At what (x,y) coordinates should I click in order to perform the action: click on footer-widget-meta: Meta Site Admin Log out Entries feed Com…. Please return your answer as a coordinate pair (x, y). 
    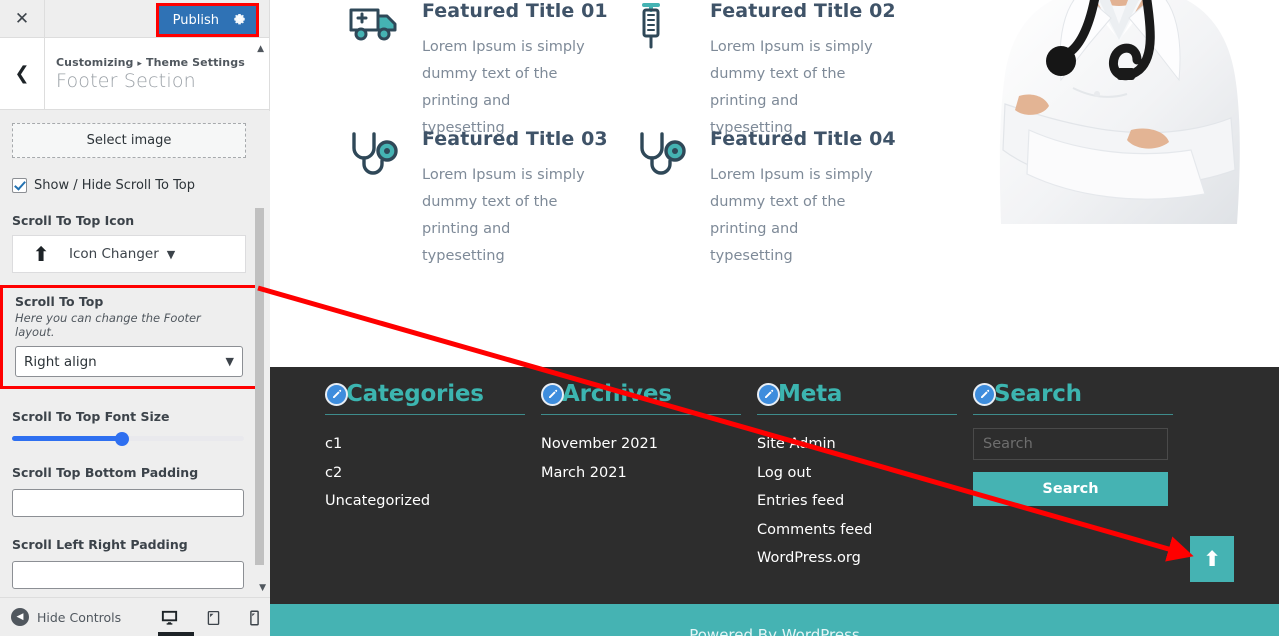
    Looking at the image, I should click on (857, 477).